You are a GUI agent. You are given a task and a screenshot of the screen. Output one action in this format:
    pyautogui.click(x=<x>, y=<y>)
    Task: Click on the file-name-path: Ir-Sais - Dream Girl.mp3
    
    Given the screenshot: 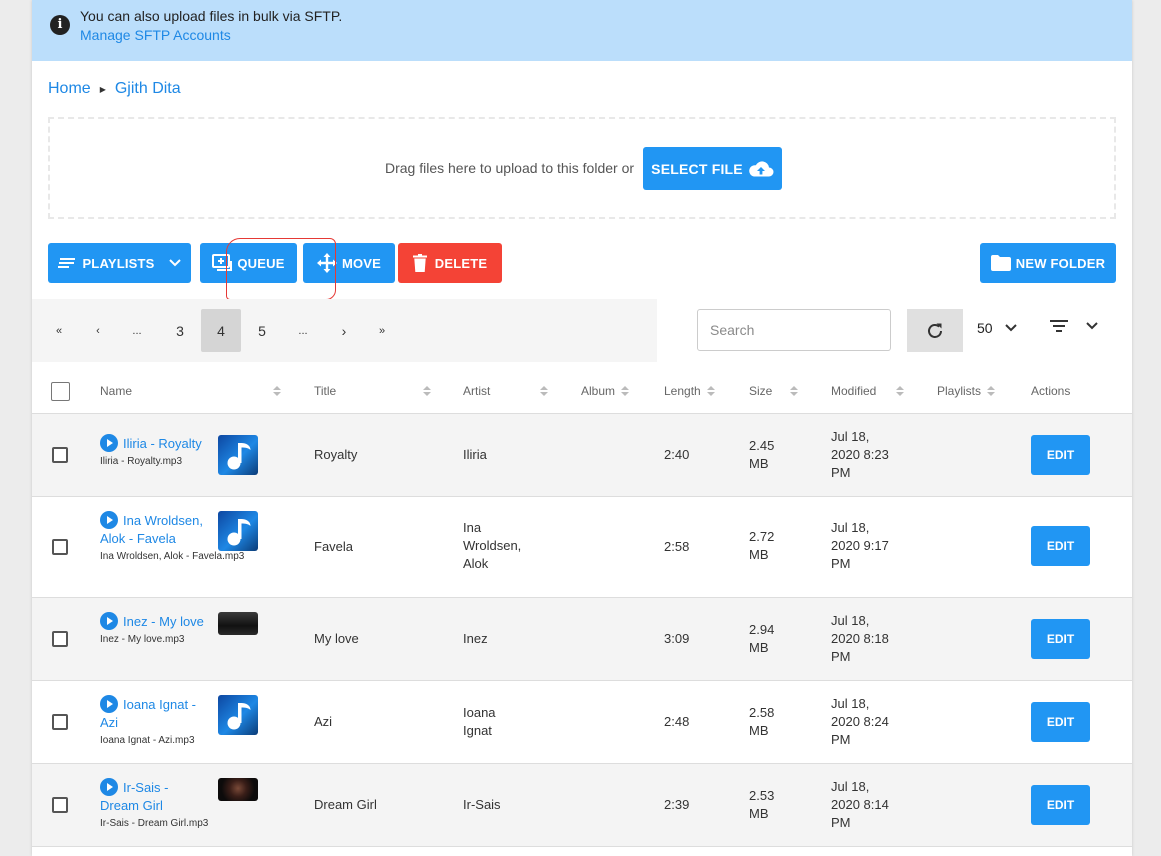 What is the action you would take?
    pyautogui.click(x=154, y=823)
    